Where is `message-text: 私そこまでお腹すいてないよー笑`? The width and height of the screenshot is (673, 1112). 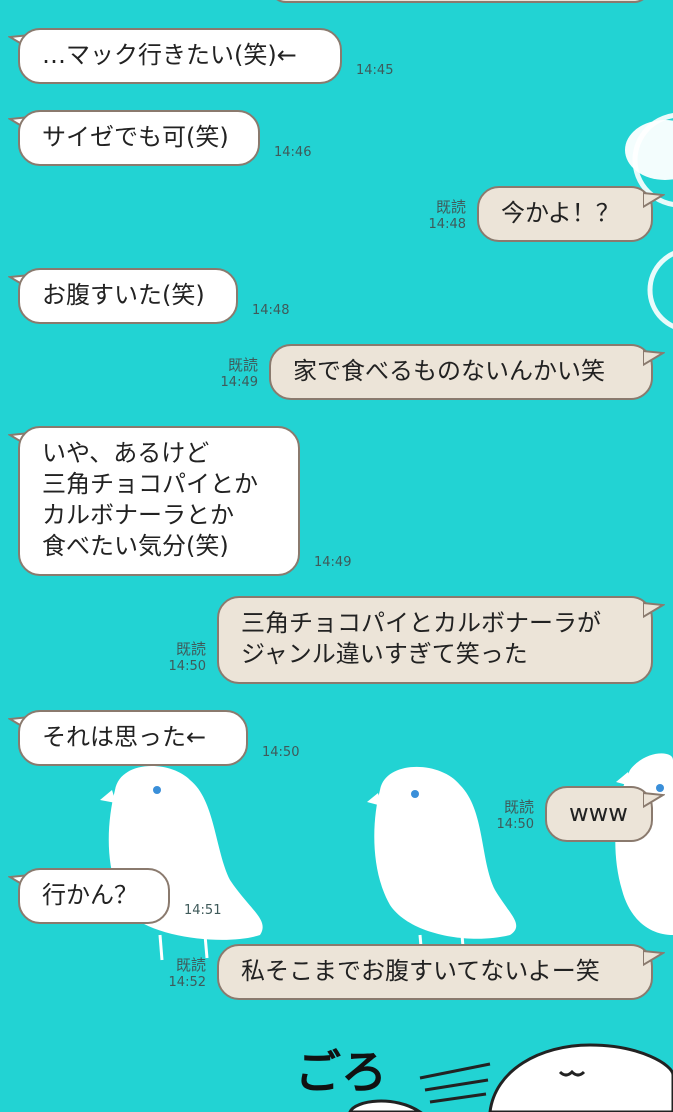
message-text: 私そこまでお腹すいてないよー笑 is located at coordinates (435, 972).